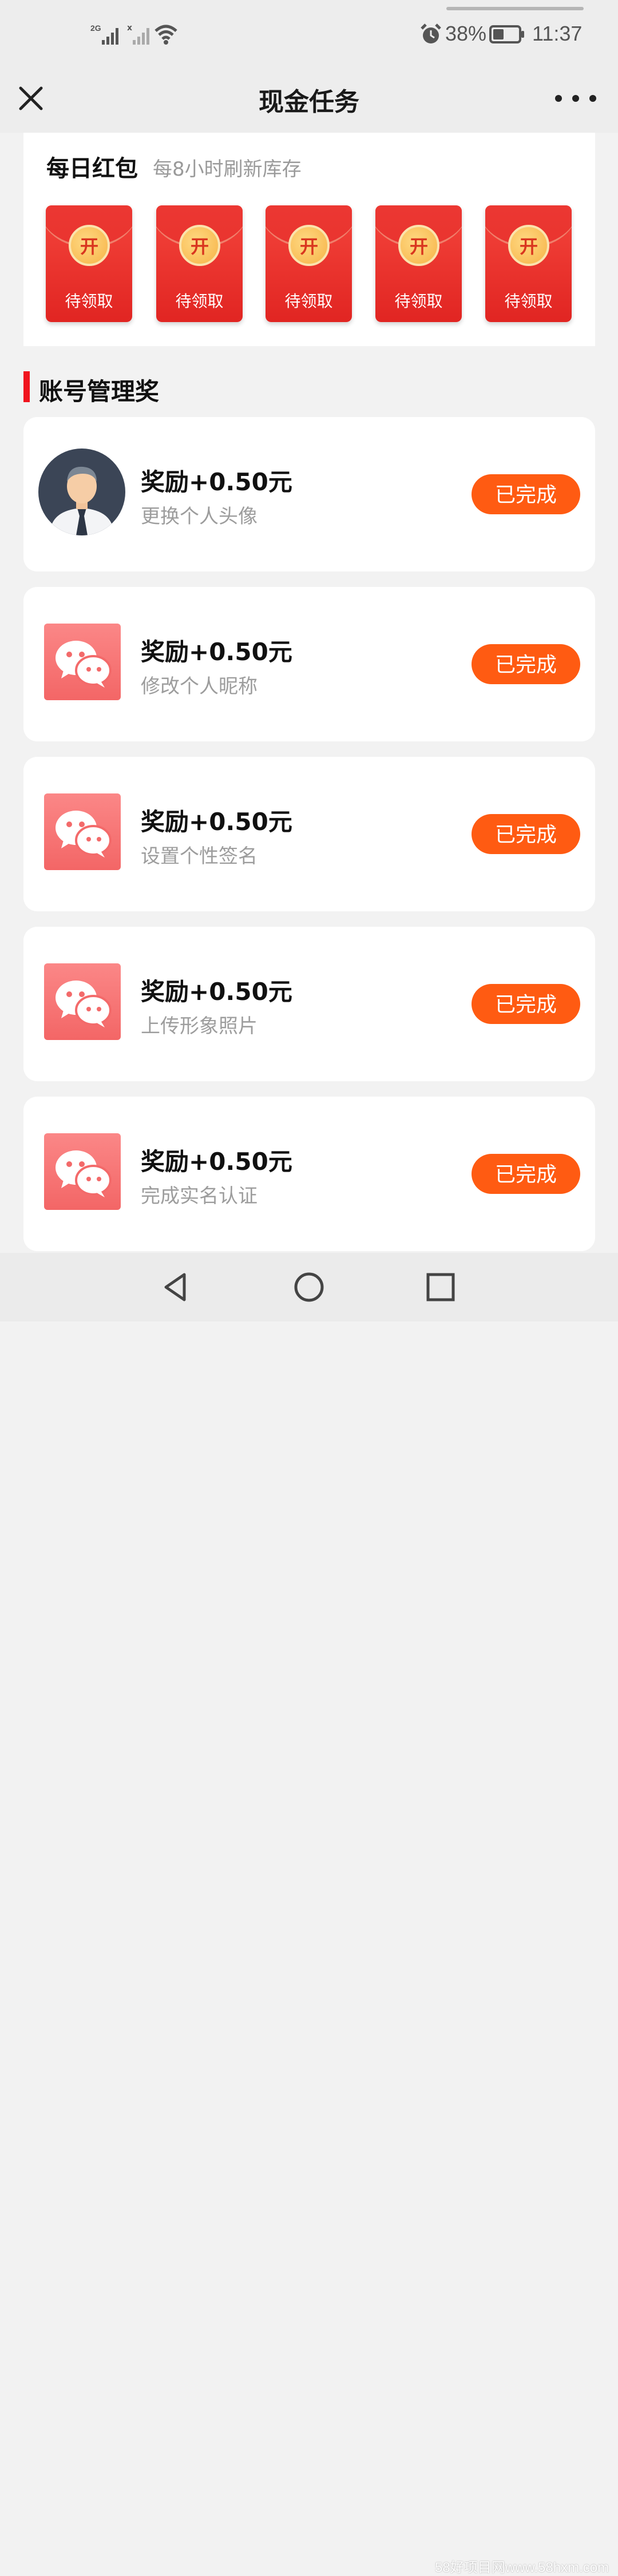  I want to click on task-name: 修改个人昵称, so click(199, 687).